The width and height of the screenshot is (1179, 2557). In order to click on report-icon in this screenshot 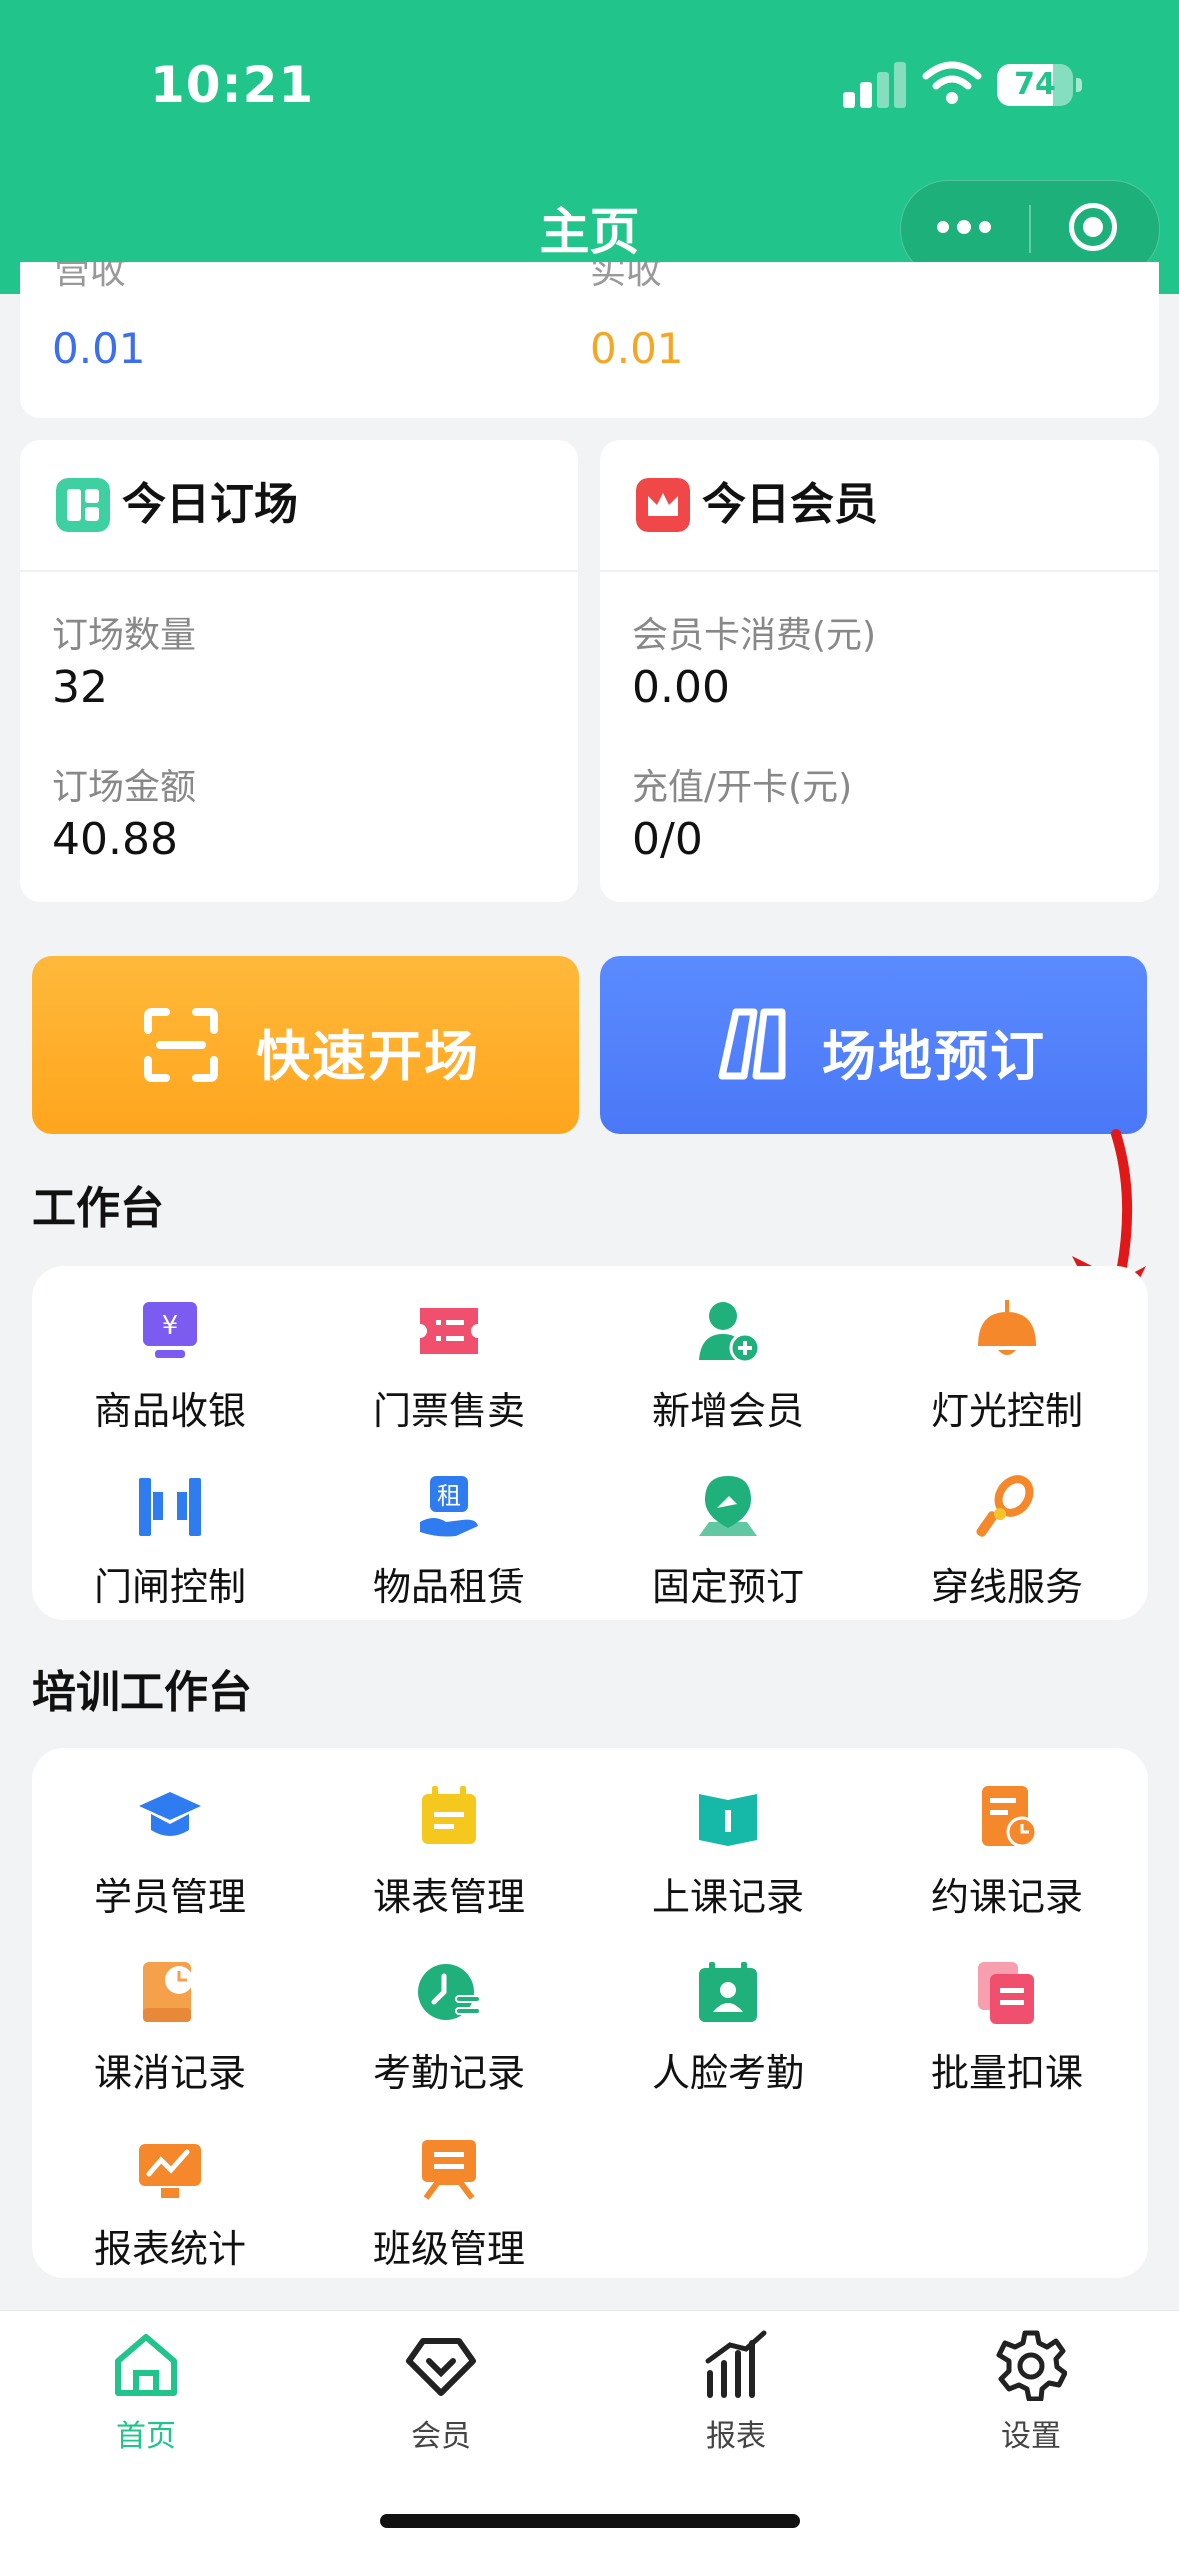, I will do `click(736, 2364)`.